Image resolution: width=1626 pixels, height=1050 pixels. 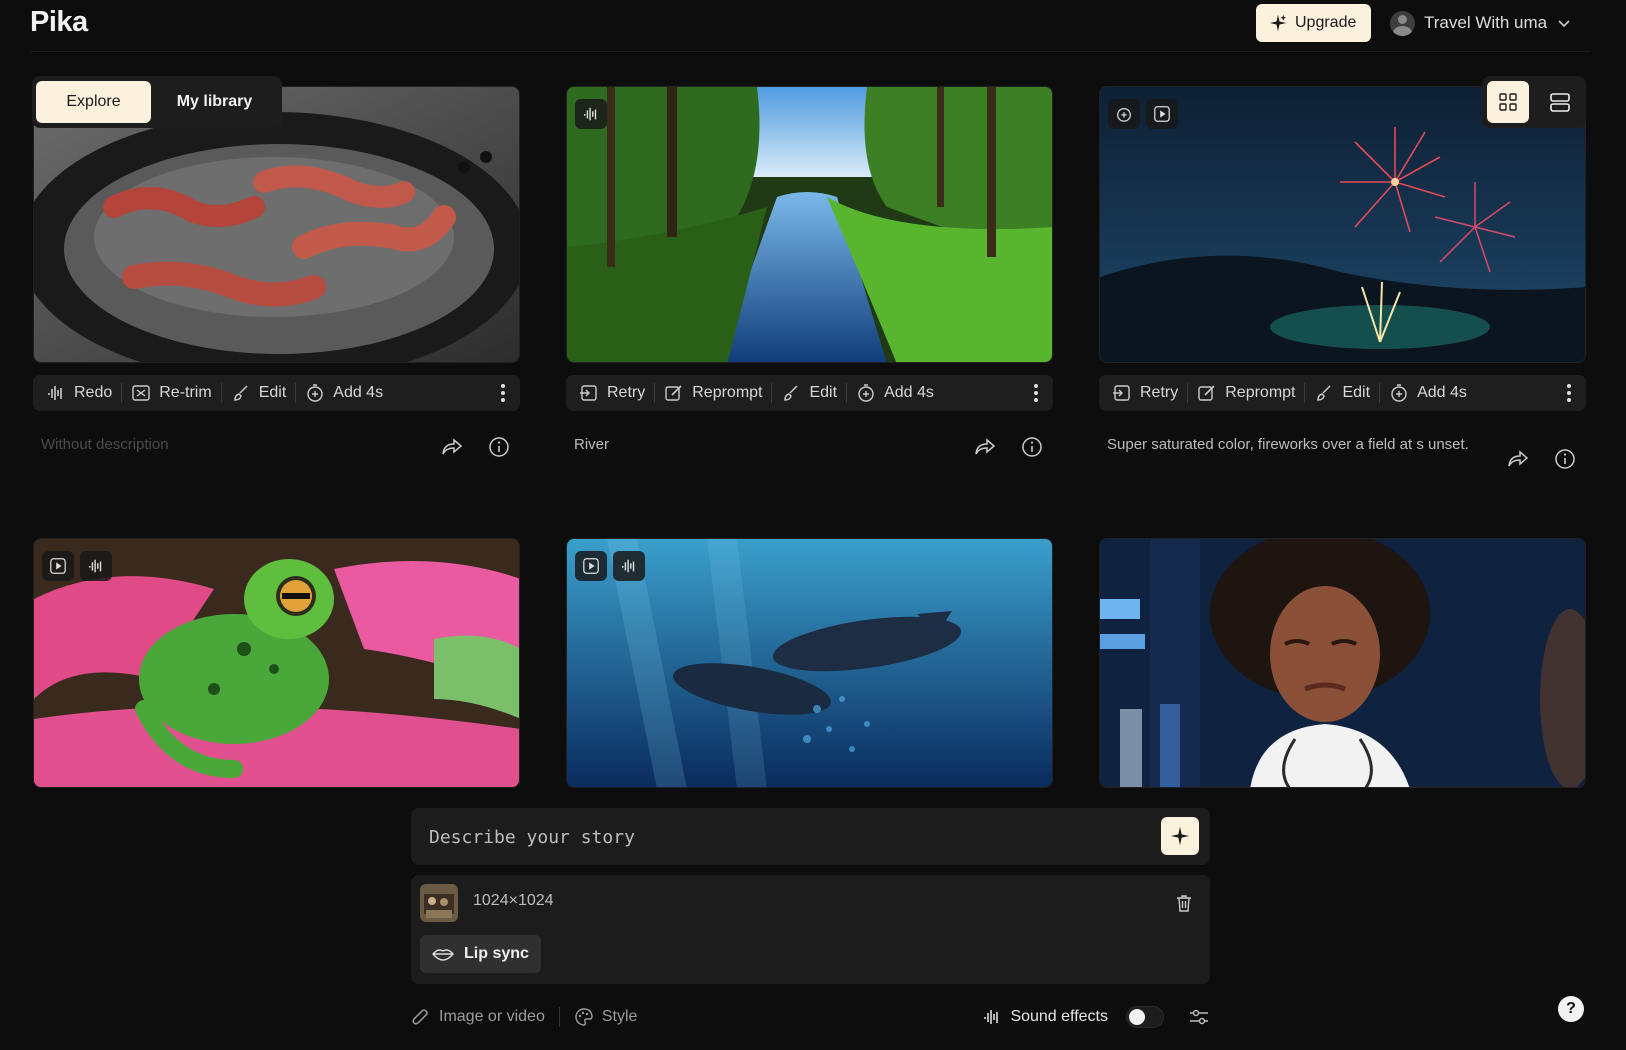 What do you see at coordinates (171, 393) in the screenshot?
I see `retrim-button: Re-trim` at bounding box center [171, 393].